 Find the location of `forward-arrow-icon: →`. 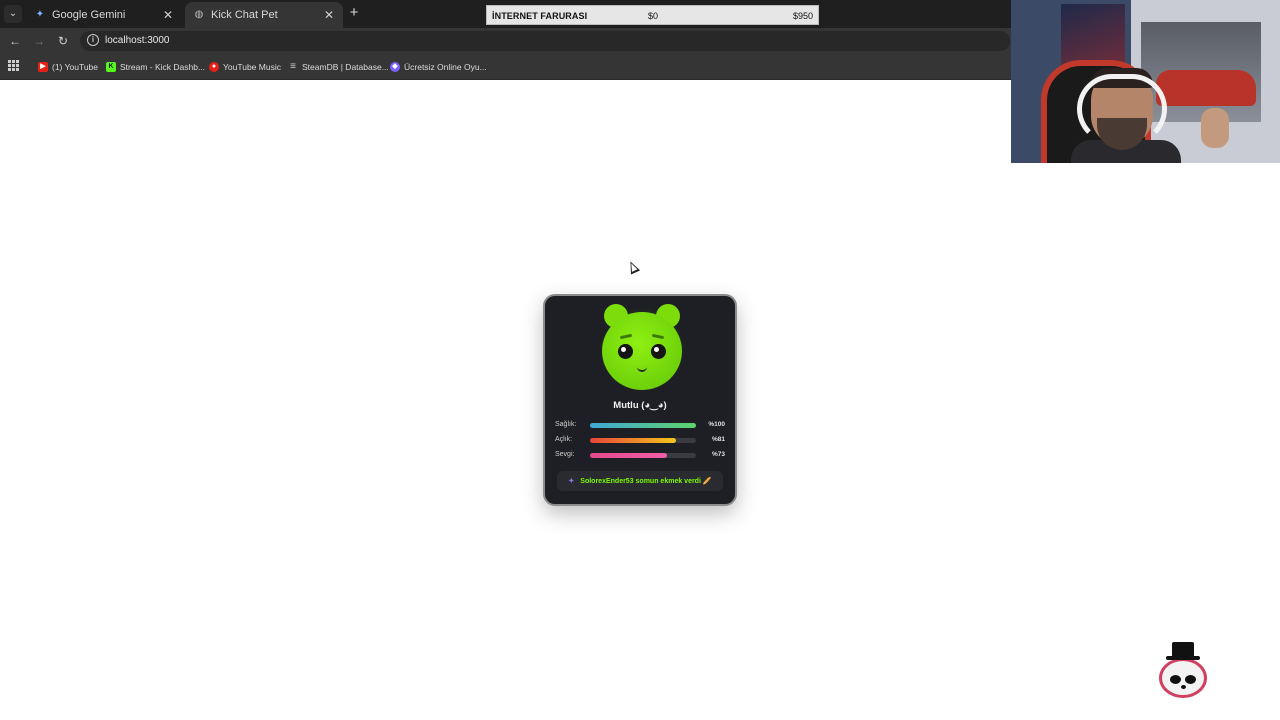

forward-arrow-icon: → is located at coordinates (39, 41).